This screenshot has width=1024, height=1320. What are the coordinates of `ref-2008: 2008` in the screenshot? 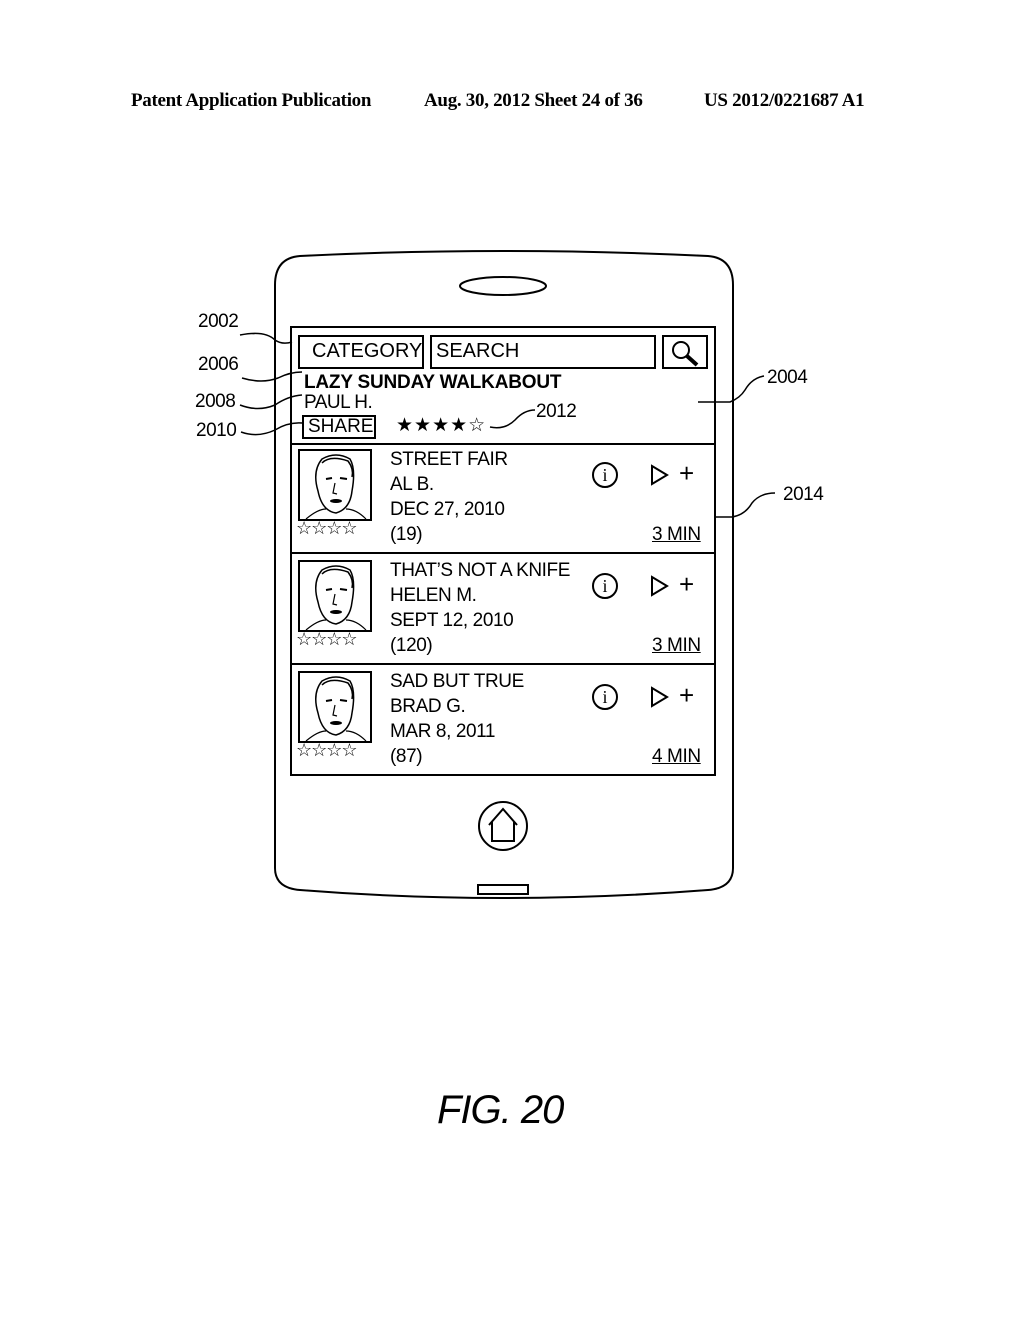 It's located at (215, 401).